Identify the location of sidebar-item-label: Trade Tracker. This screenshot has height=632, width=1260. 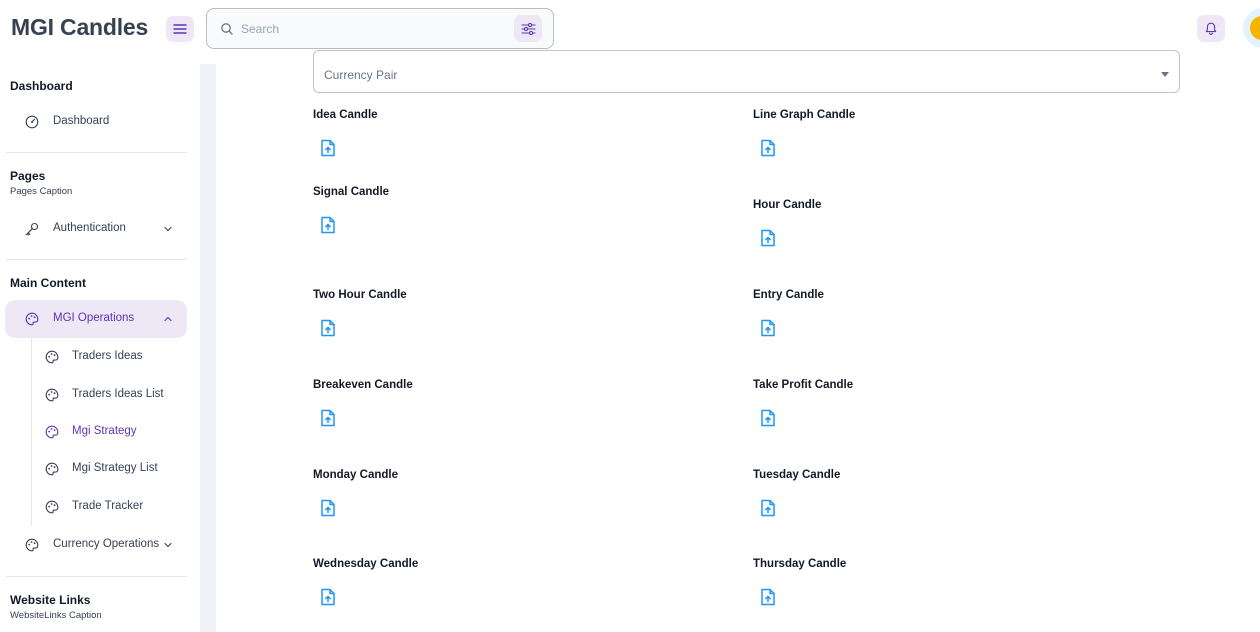
(108, 506).